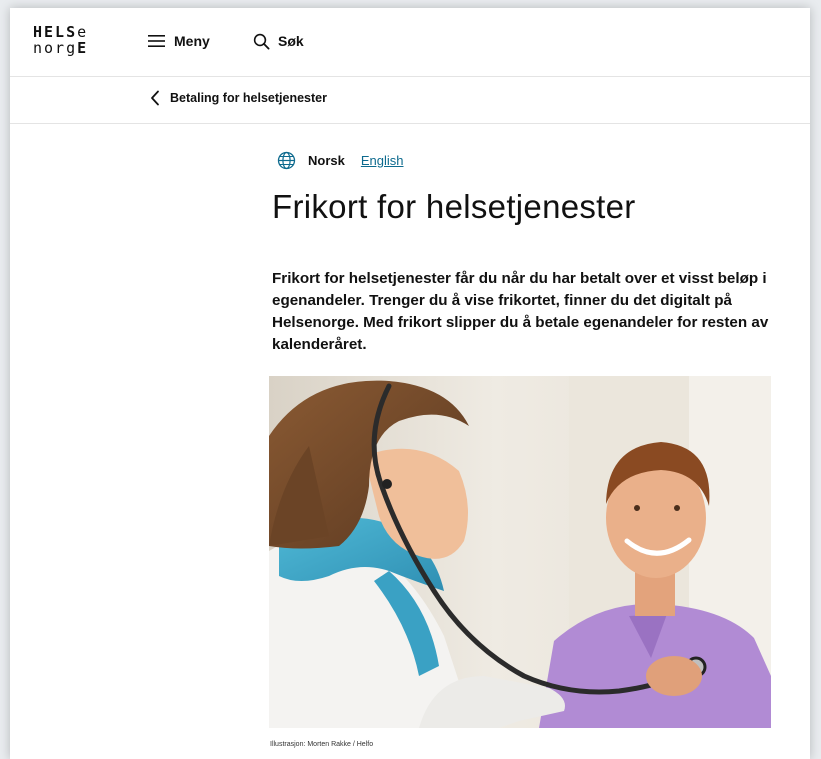 The height and width of the screenshot is (759, 821). What do you see at coordinates (261, 41) in the screenshot?
I see `magnifier-icon` at bounding box center [261, 41].